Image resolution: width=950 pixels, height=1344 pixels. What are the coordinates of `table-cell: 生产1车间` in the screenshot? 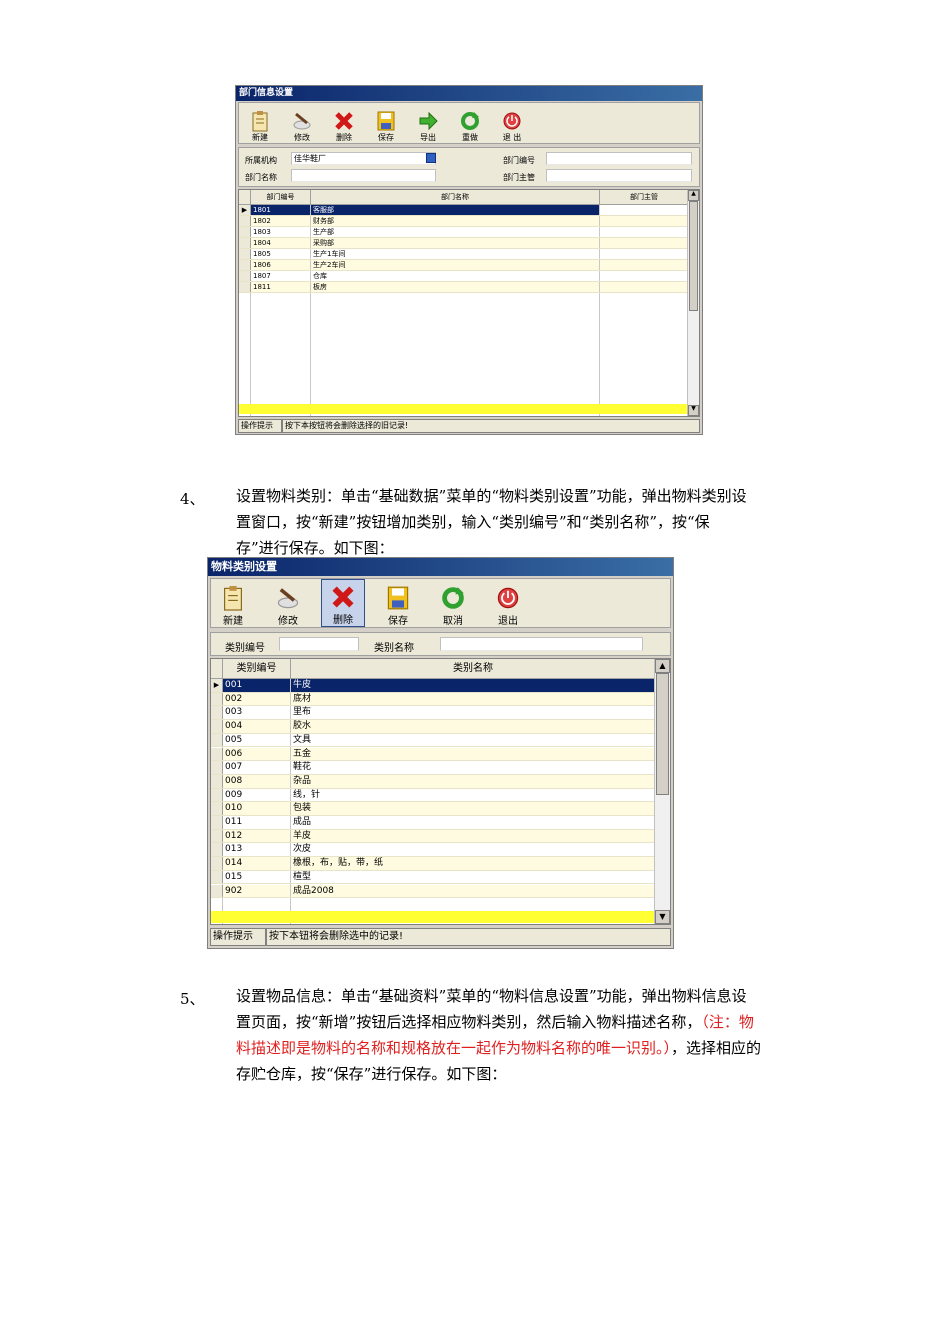 It's located at (455, 254).